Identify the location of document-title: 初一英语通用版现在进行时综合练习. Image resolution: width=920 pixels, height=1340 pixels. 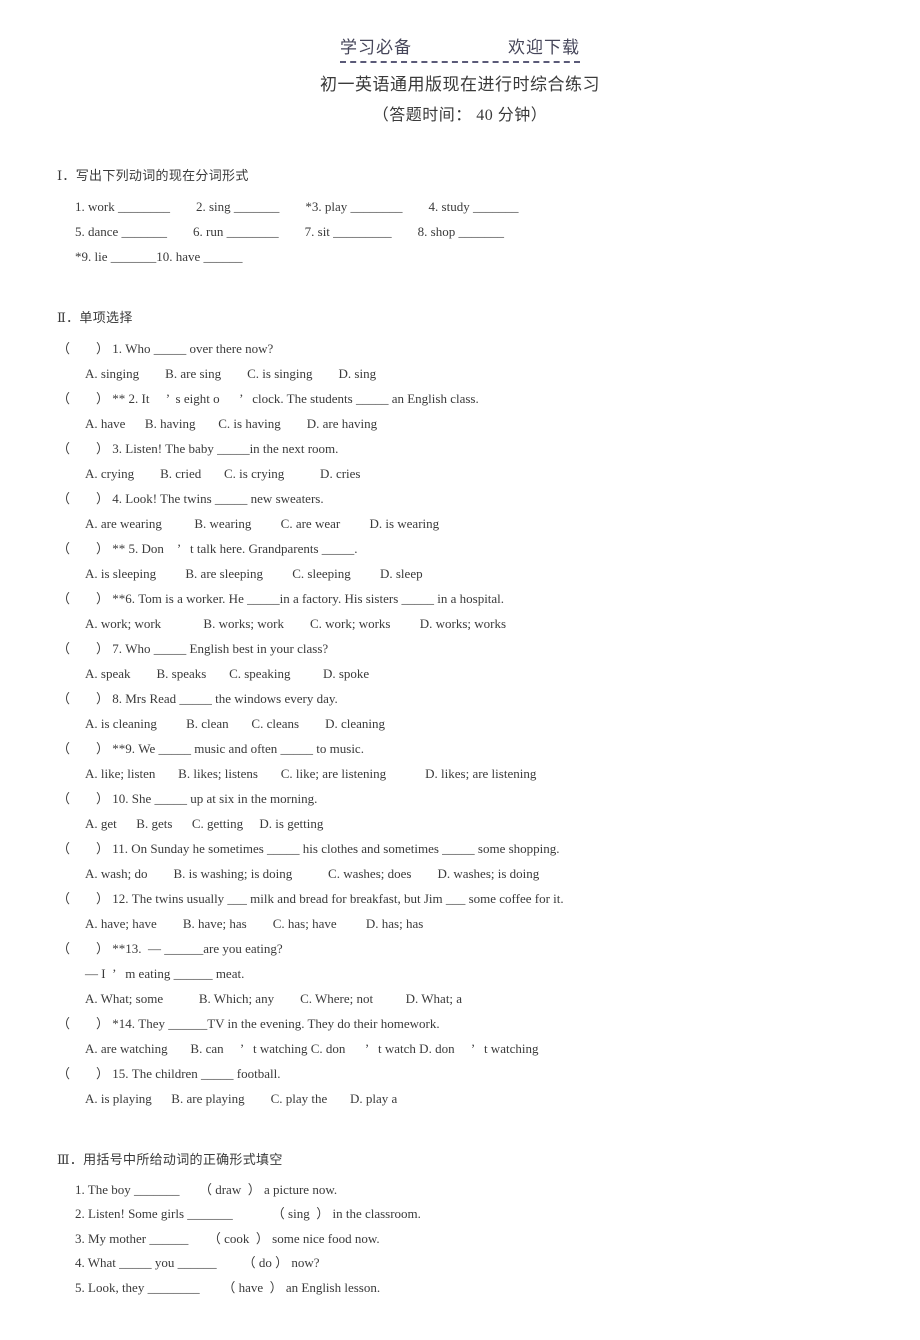
(460, 84).